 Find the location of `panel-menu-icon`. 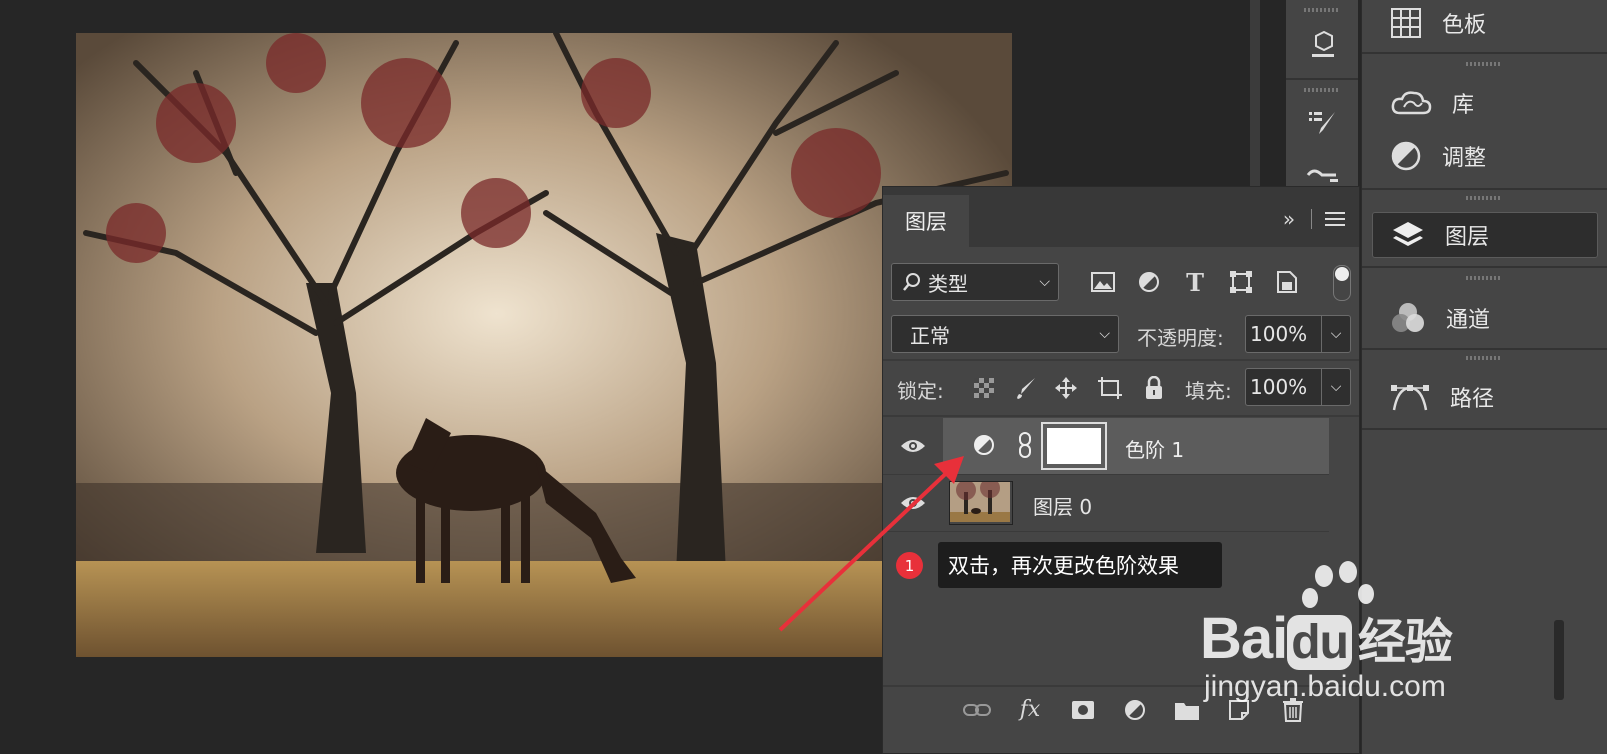

panel-menu-icon is located at coordinates (1335, 219).